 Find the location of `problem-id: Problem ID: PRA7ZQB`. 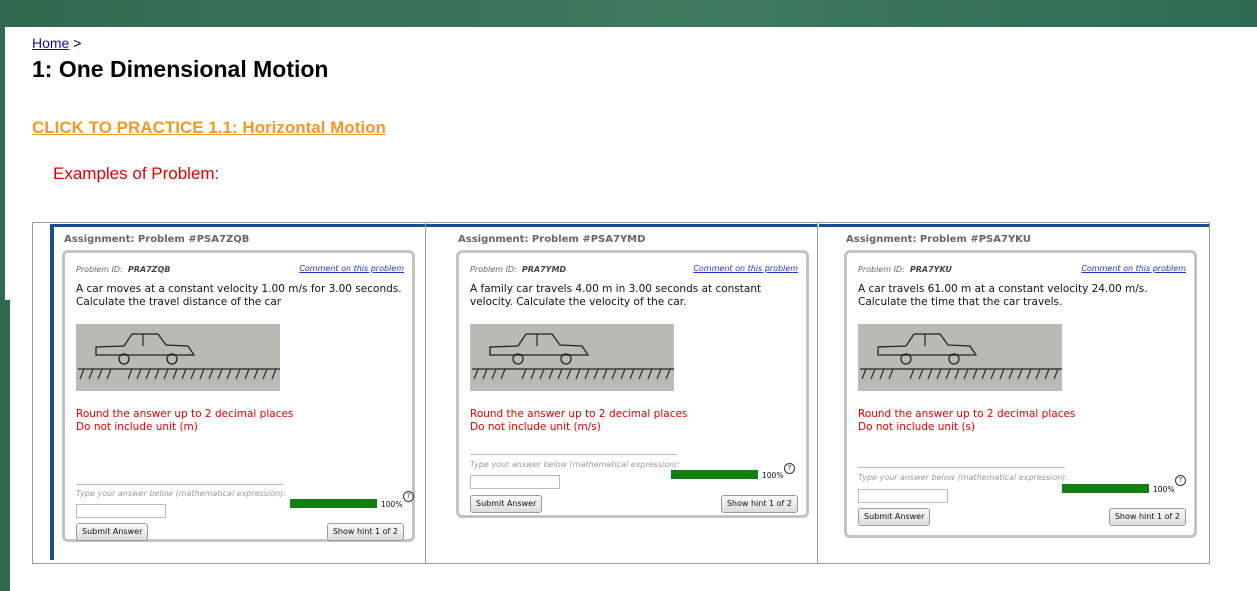

problem-id: Problem ID: PRA7ZQB is located at coordinates (123, 269).